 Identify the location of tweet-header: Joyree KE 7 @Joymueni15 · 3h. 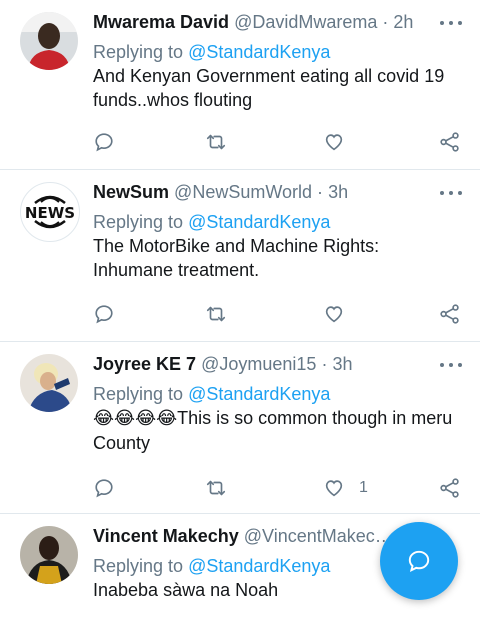
(278, 364).